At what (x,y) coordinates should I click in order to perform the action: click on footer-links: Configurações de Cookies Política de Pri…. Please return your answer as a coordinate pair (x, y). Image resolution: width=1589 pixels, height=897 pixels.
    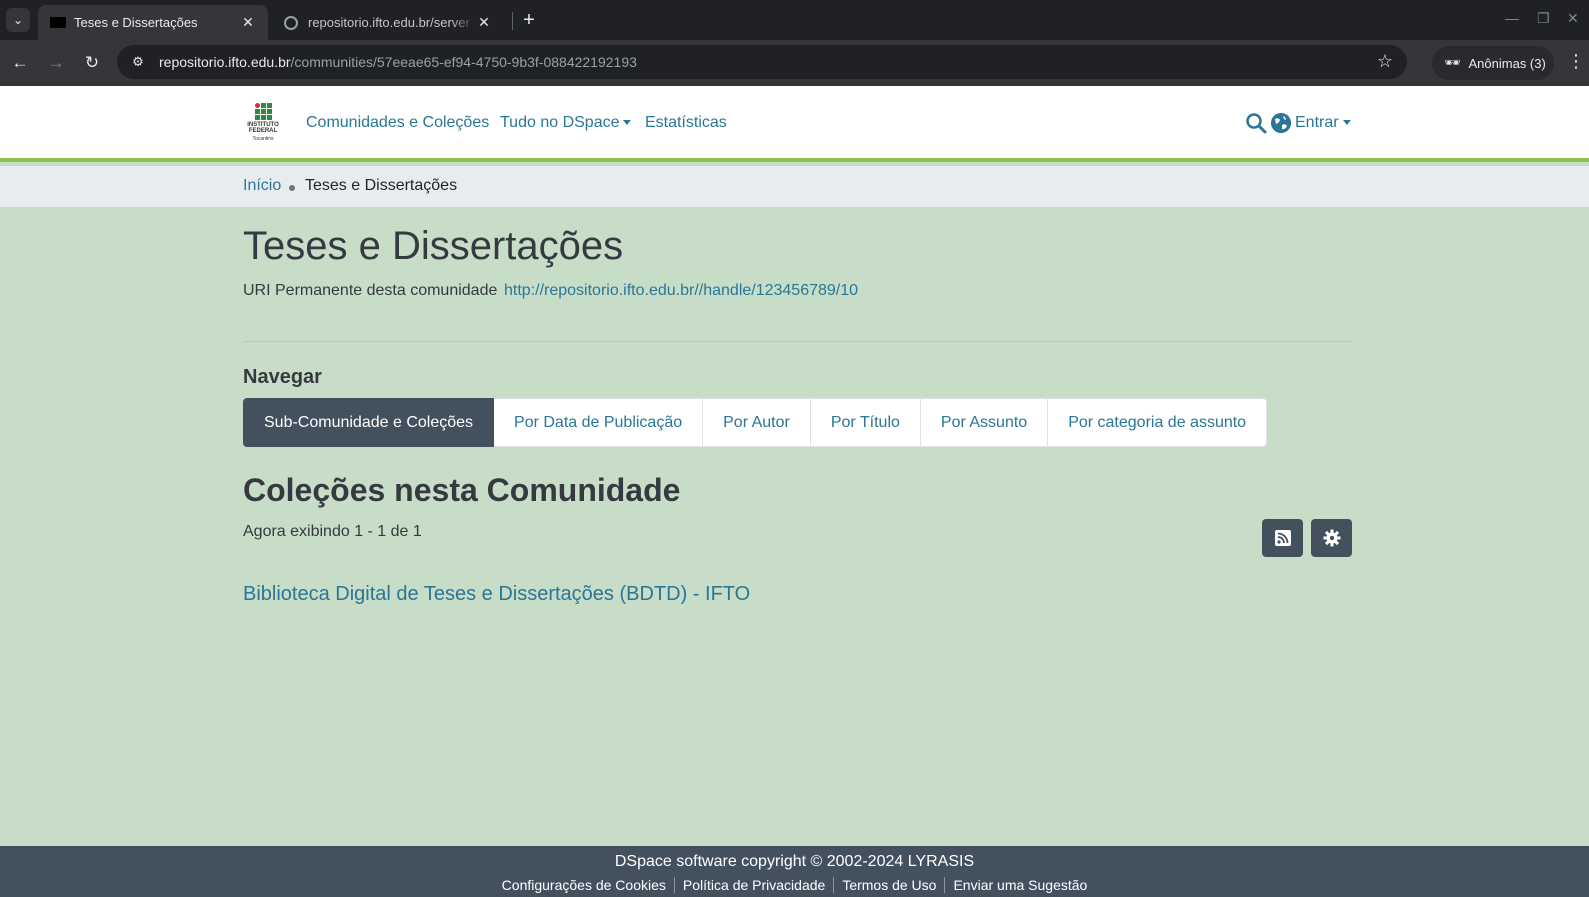
    Looking at the image, I should click on (794, 885).